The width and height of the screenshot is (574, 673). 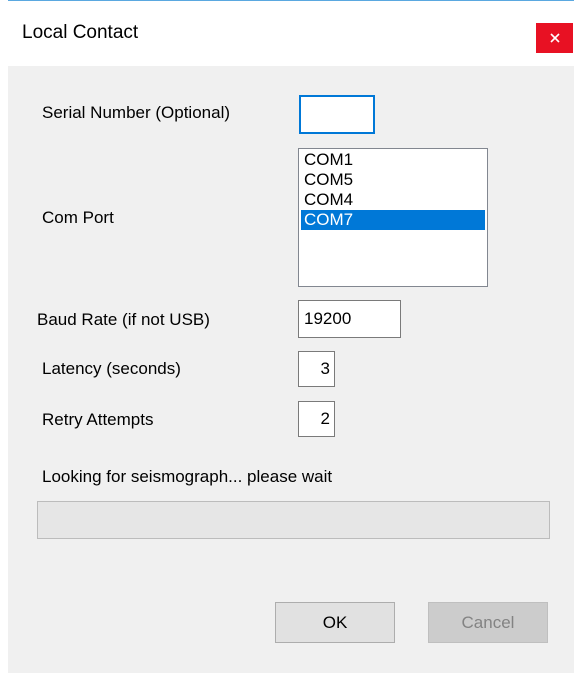 I want to click on list-item-com1: COM1, so click(x=393, y=160).